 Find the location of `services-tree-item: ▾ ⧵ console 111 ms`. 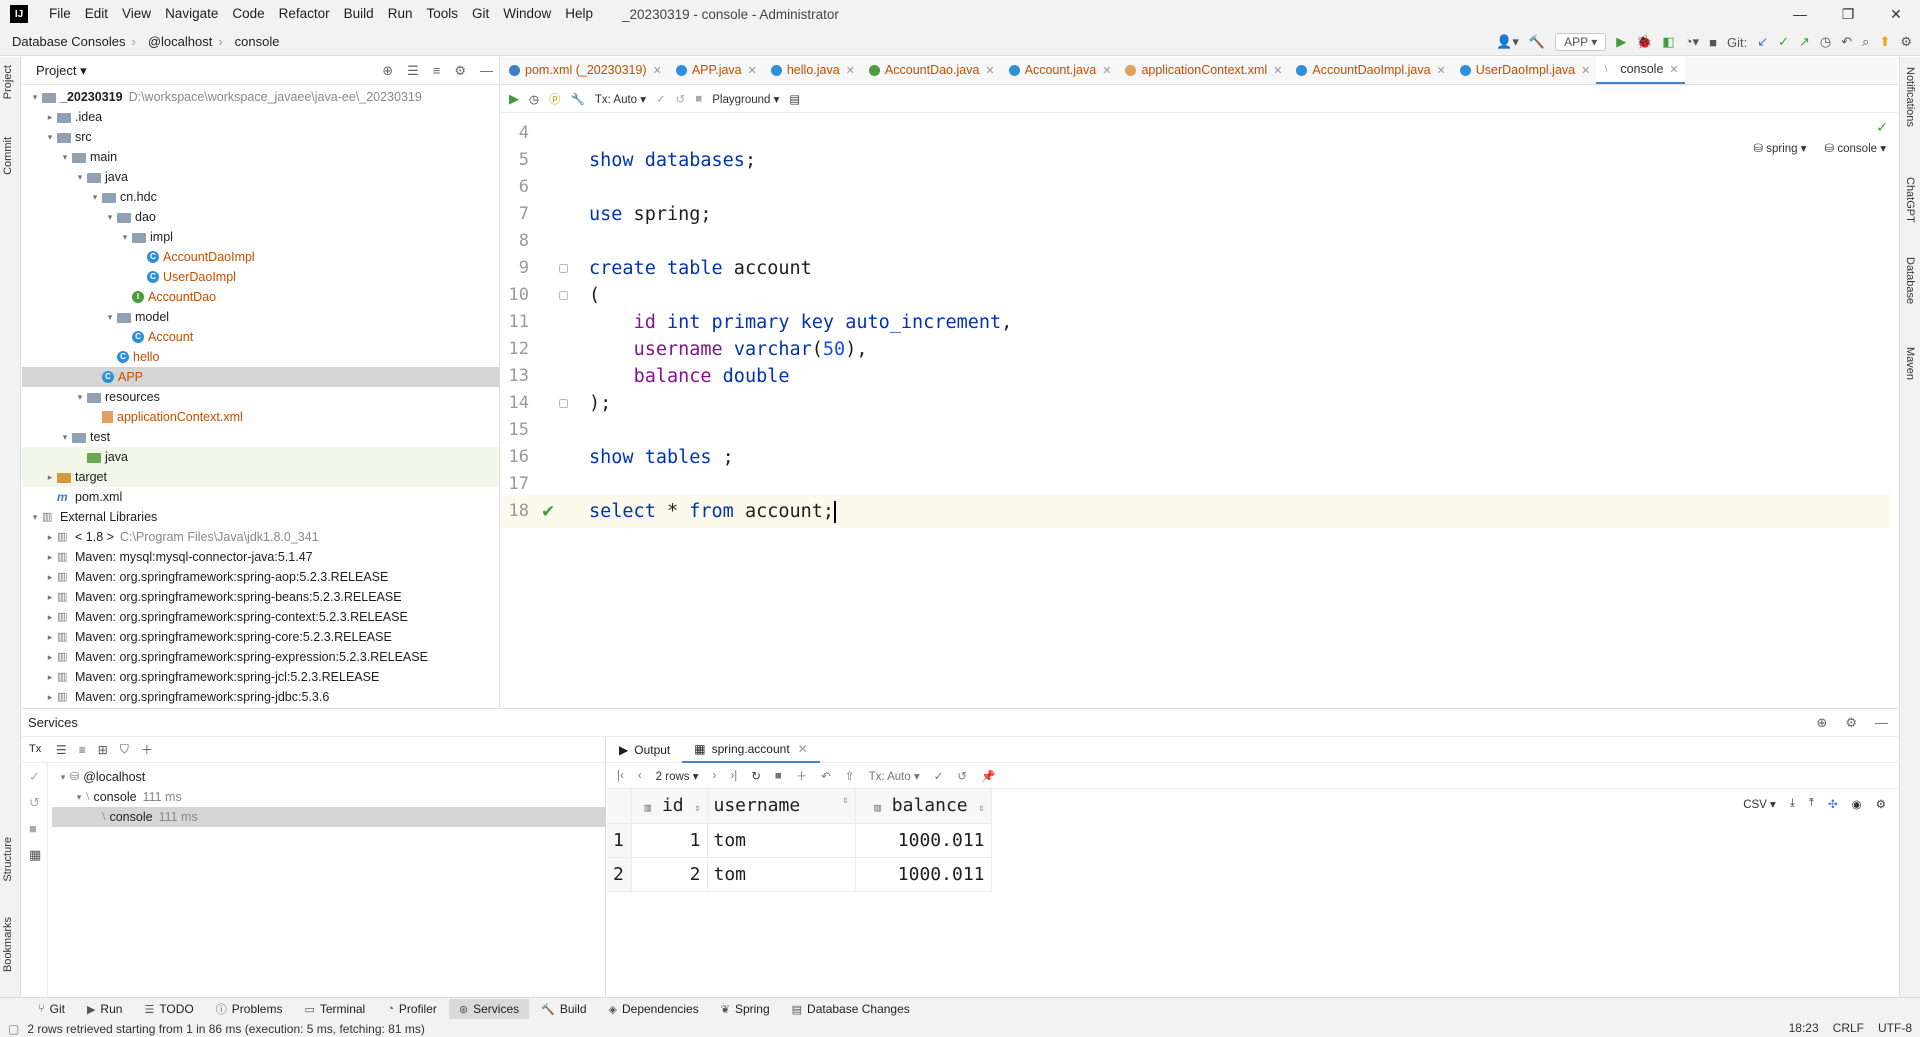

services-tree-item: ▾ ⧵ console 111 ms is located at coordinates (329, 797).